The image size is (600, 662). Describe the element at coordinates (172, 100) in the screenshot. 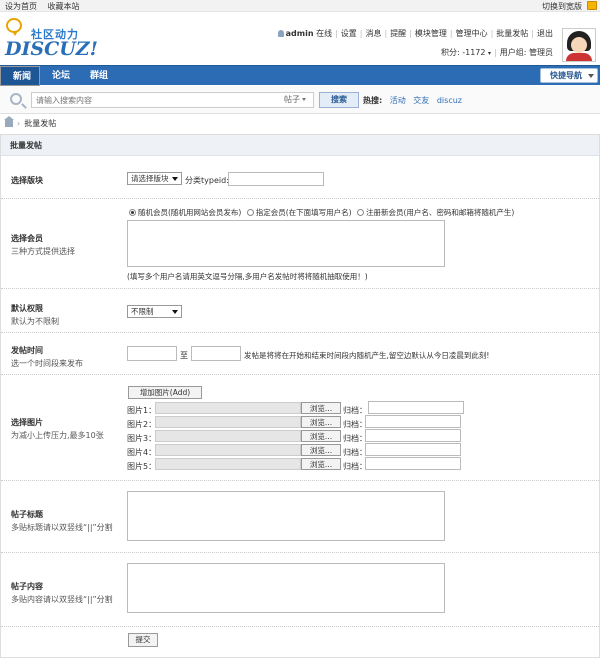

I see `search-input` at that location.